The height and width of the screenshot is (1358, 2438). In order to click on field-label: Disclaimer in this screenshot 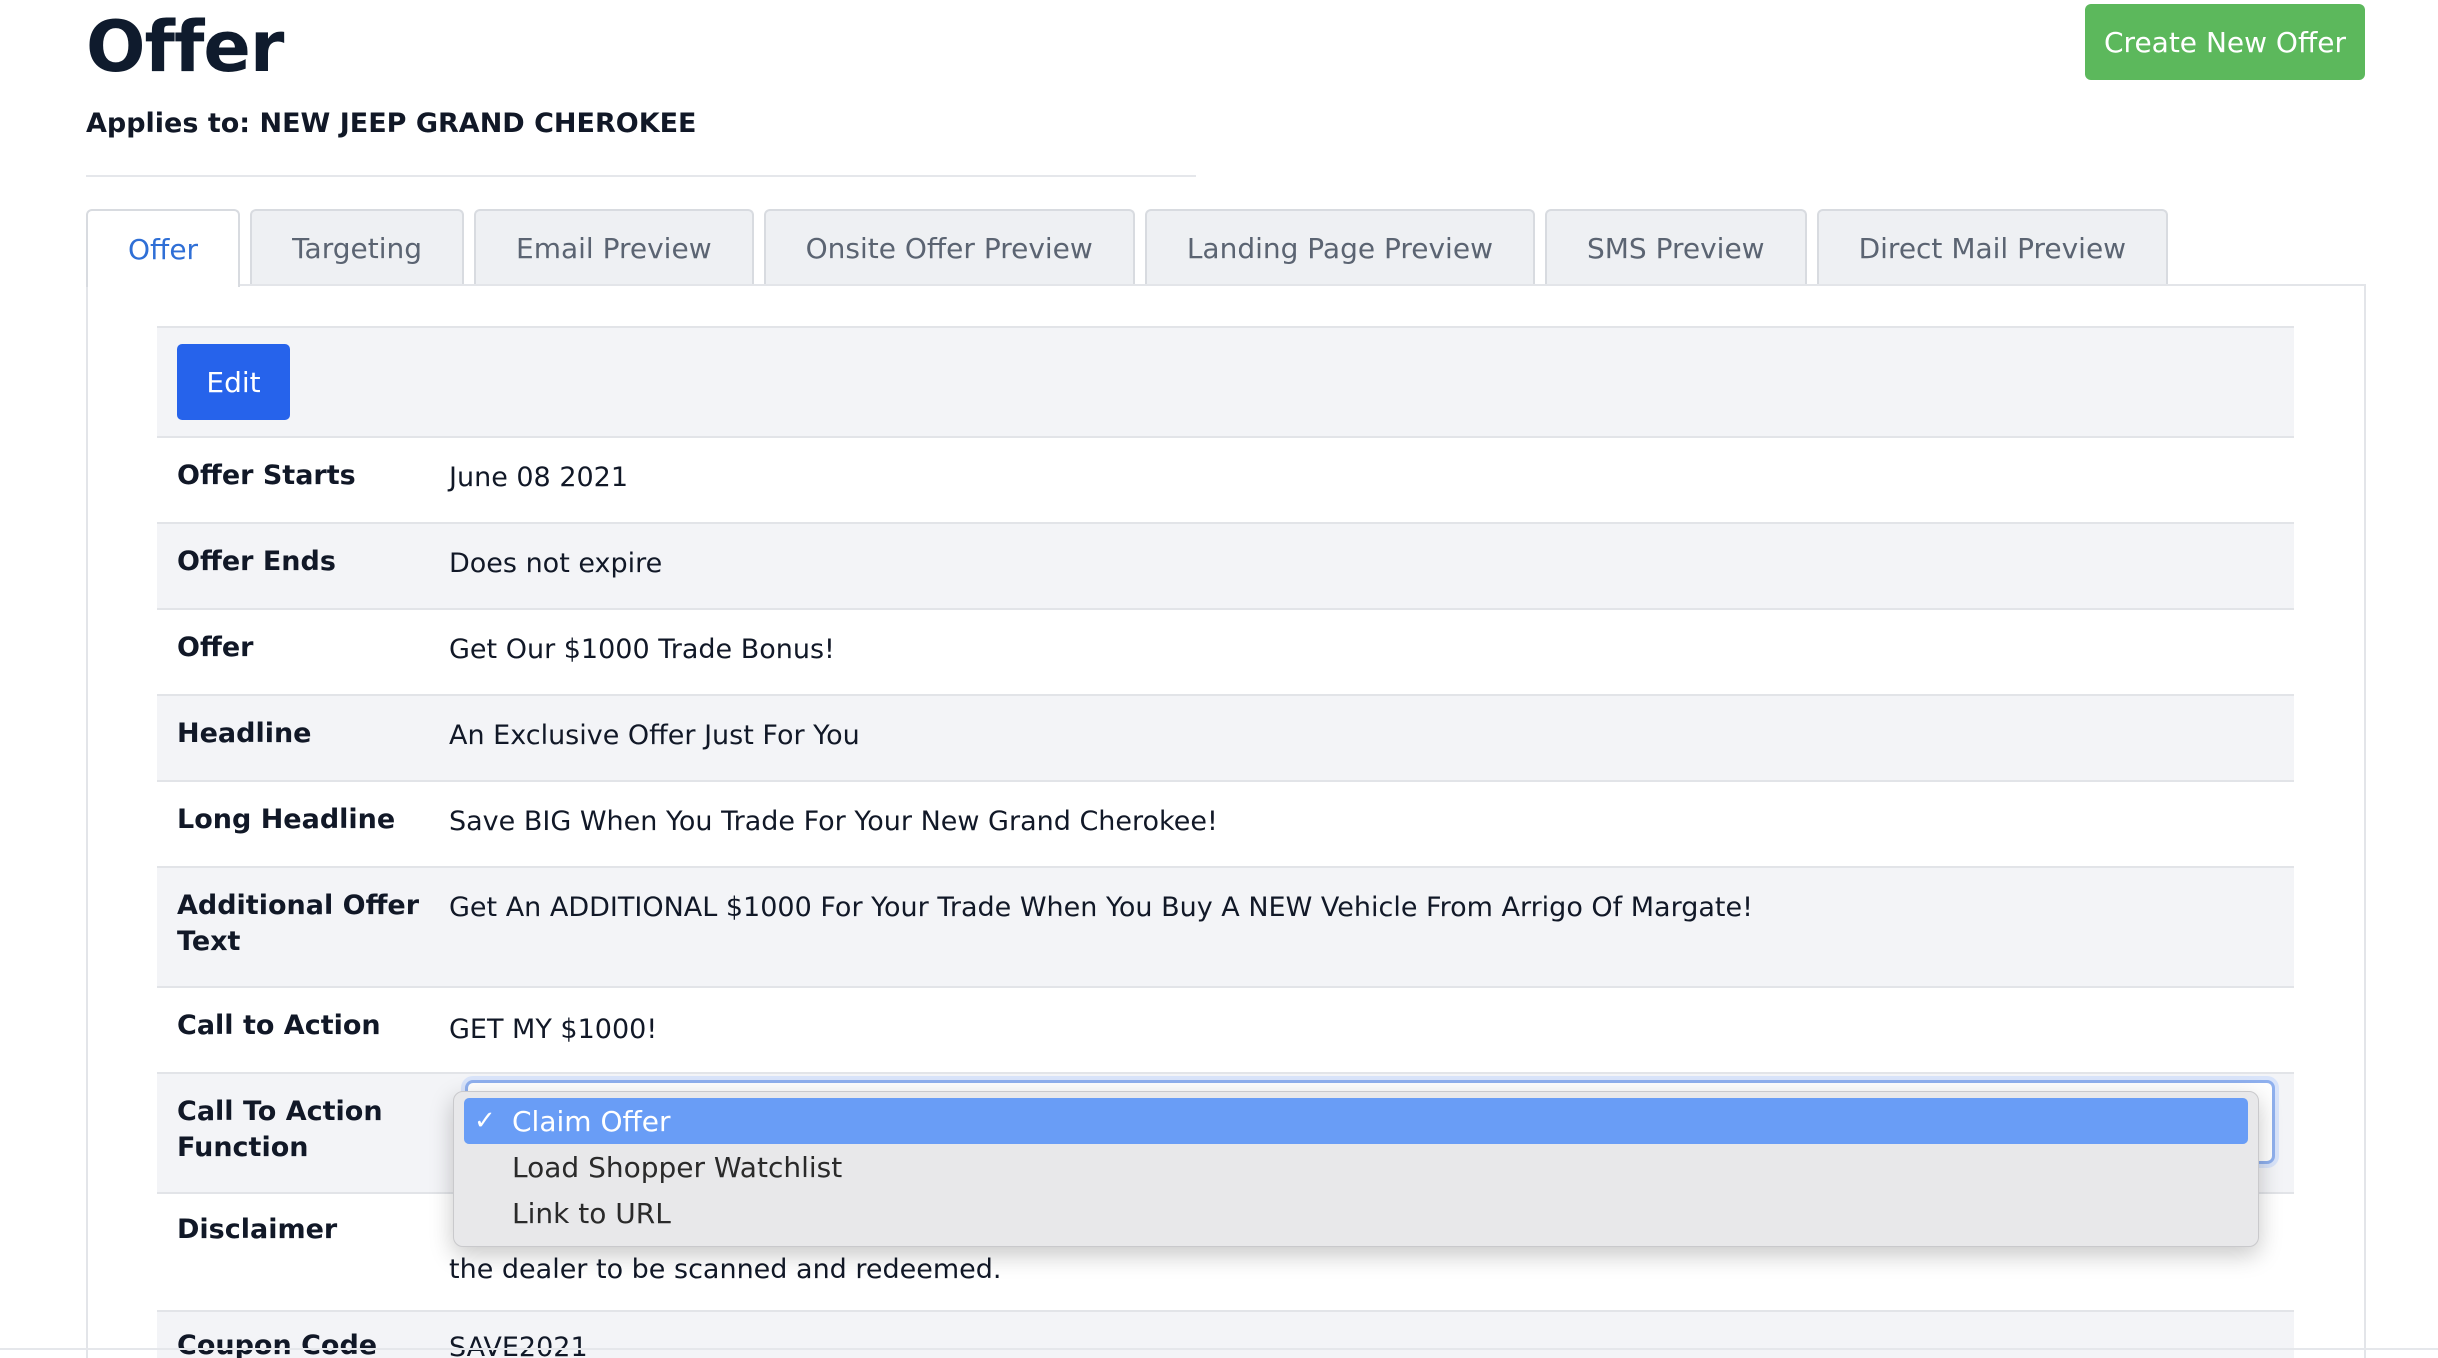, I will do `click(257, 1229)`.